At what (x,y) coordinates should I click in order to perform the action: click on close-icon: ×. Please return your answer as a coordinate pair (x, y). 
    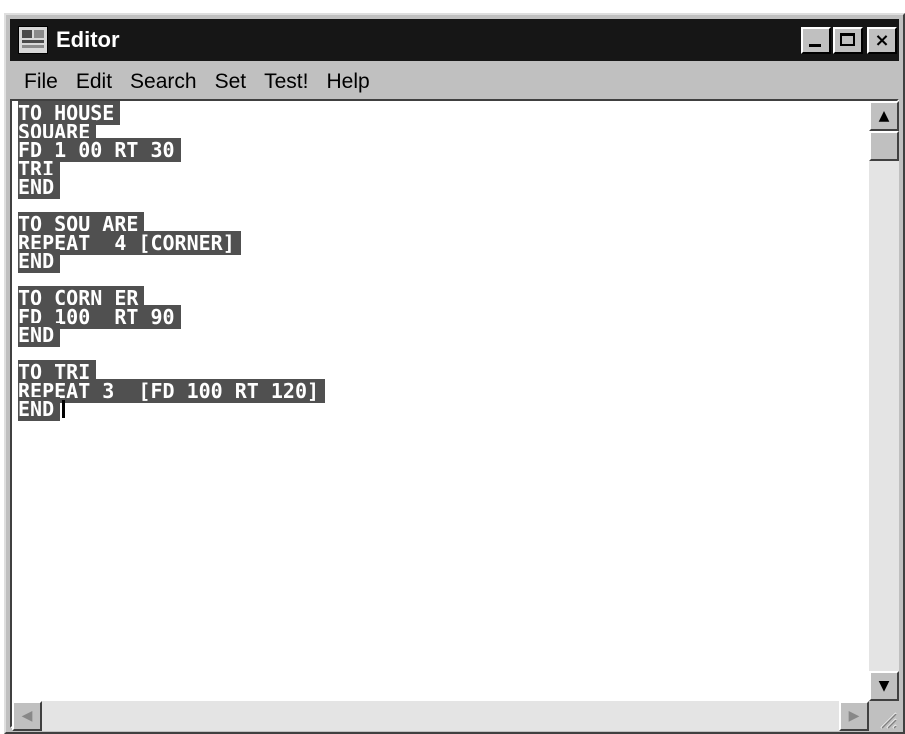
    Looking at the image, I should click on (882, 40).